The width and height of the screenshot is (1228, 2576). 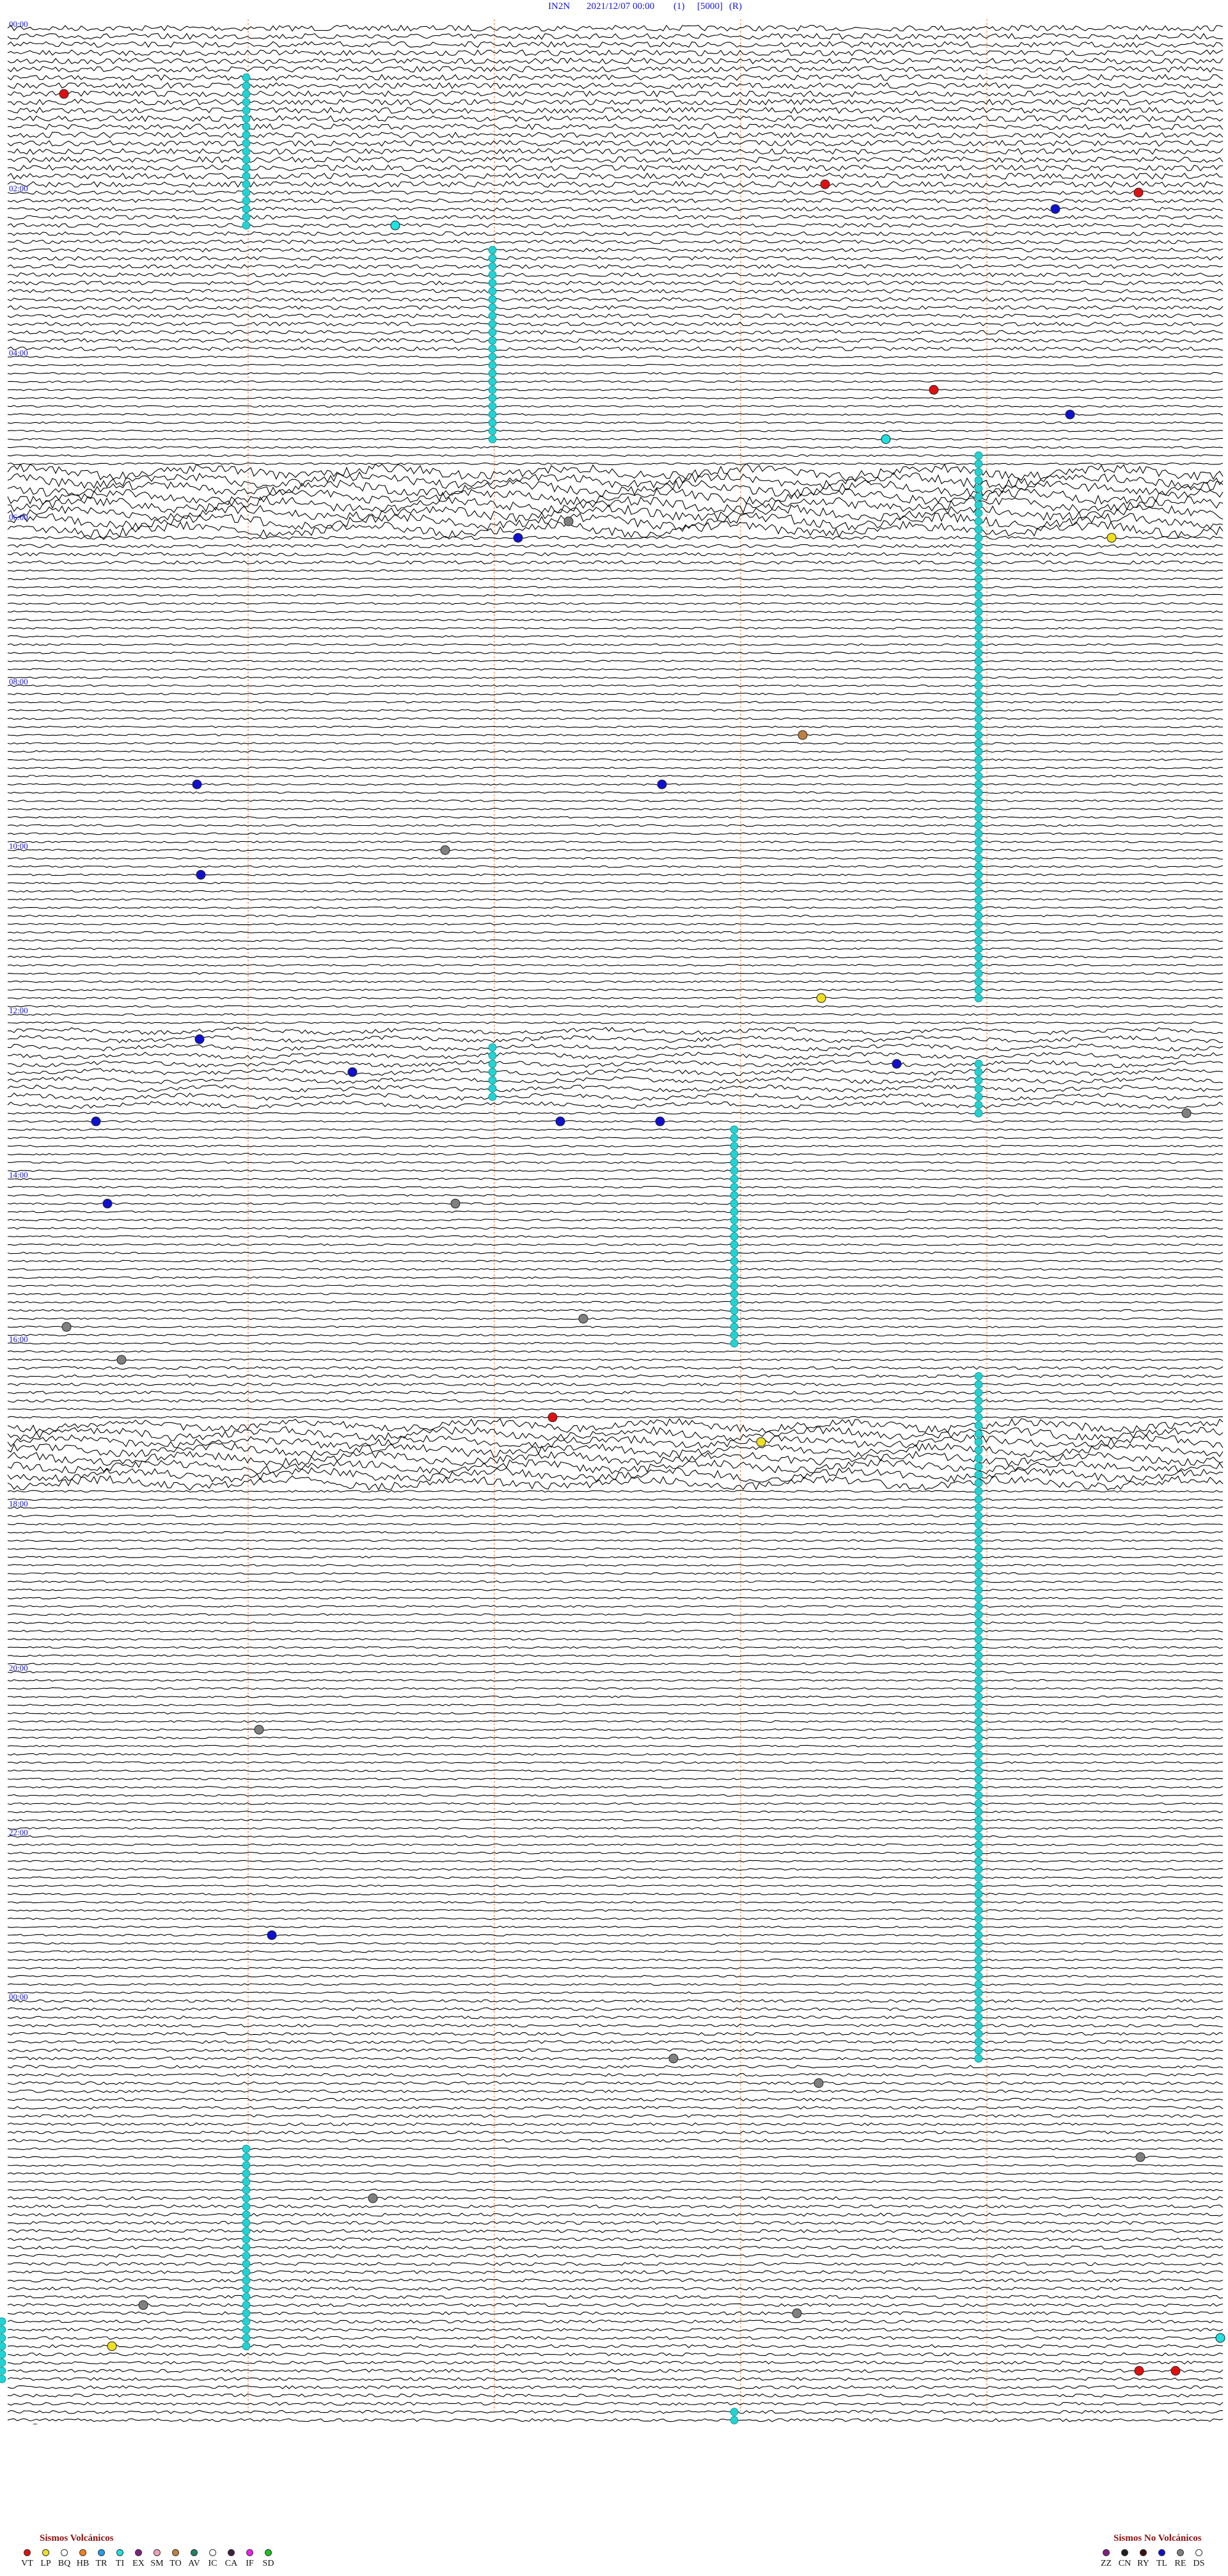 I want to click on legend-label: IC, so click(x=212, y=2563).